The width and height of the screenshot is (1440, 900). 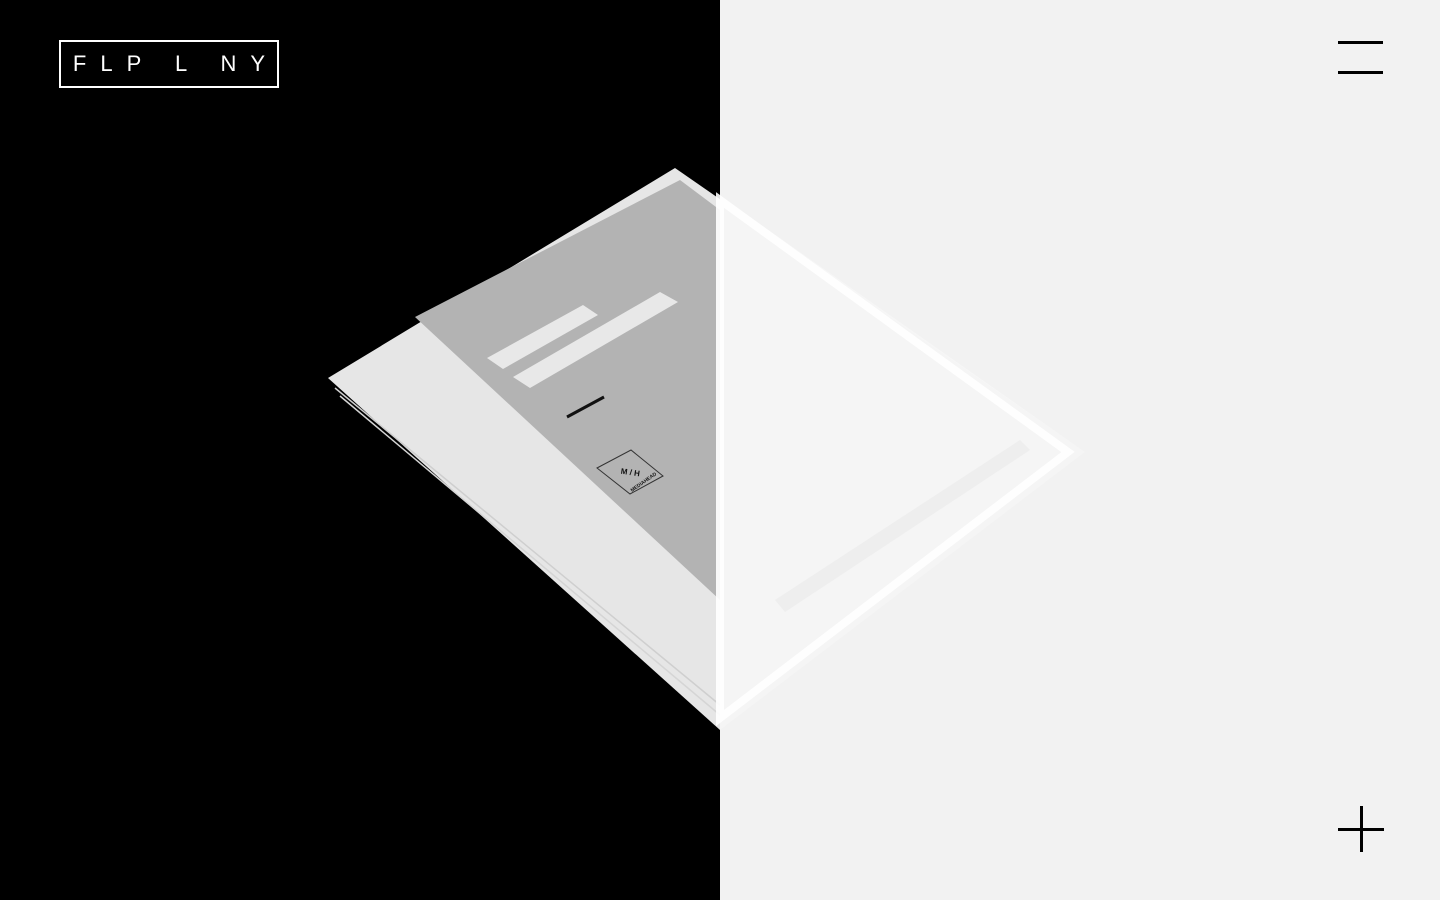 I want to click on menu-line-top, so click(x=1360, y=42).